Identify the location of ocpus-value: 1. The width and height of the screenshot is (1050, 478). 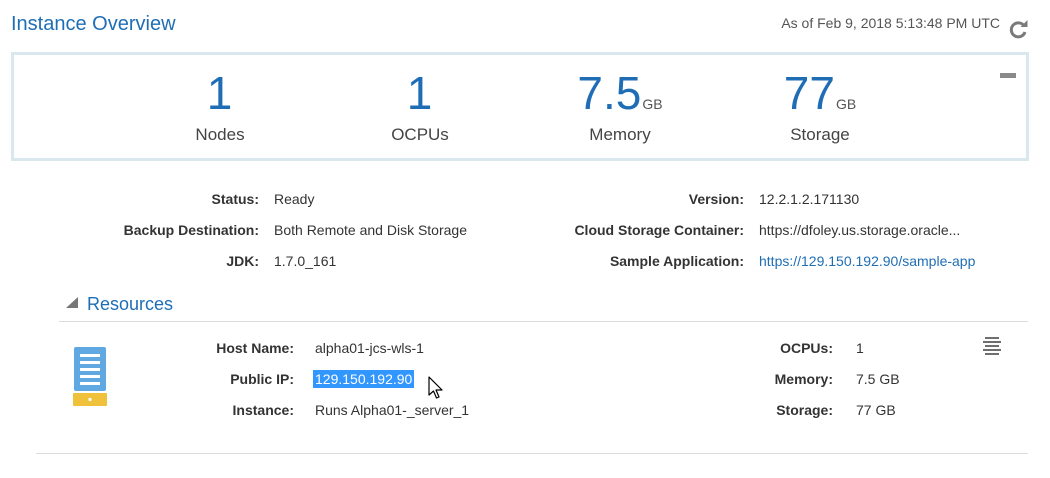
(419, 93).